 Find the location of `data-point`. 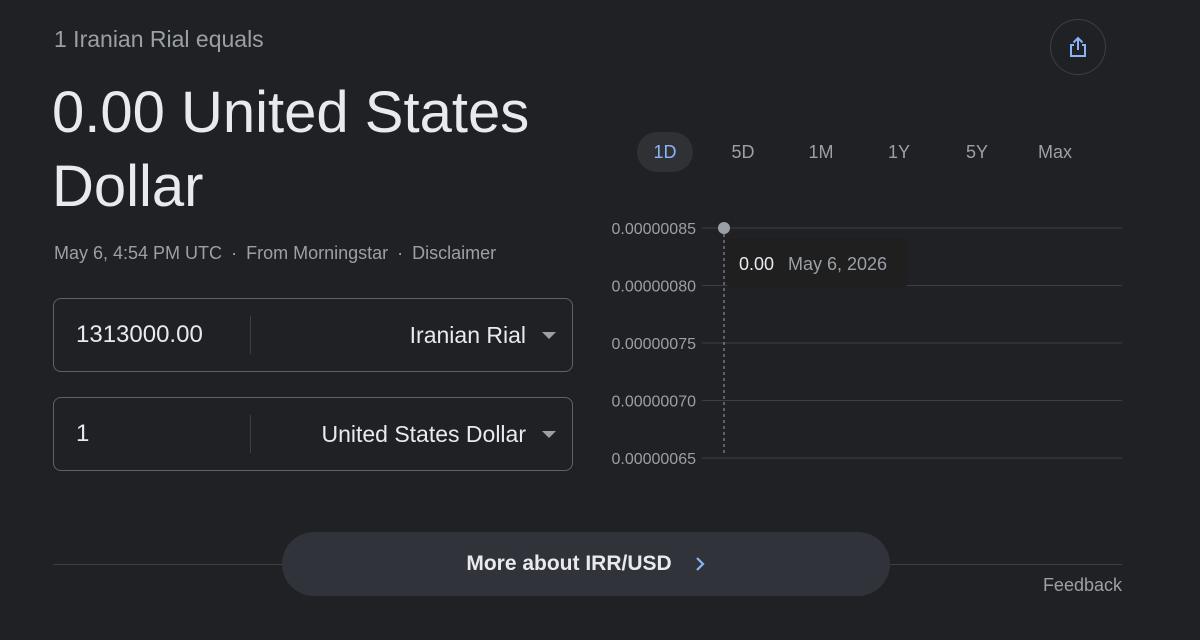

data-point is located at coordinates (724, 228).